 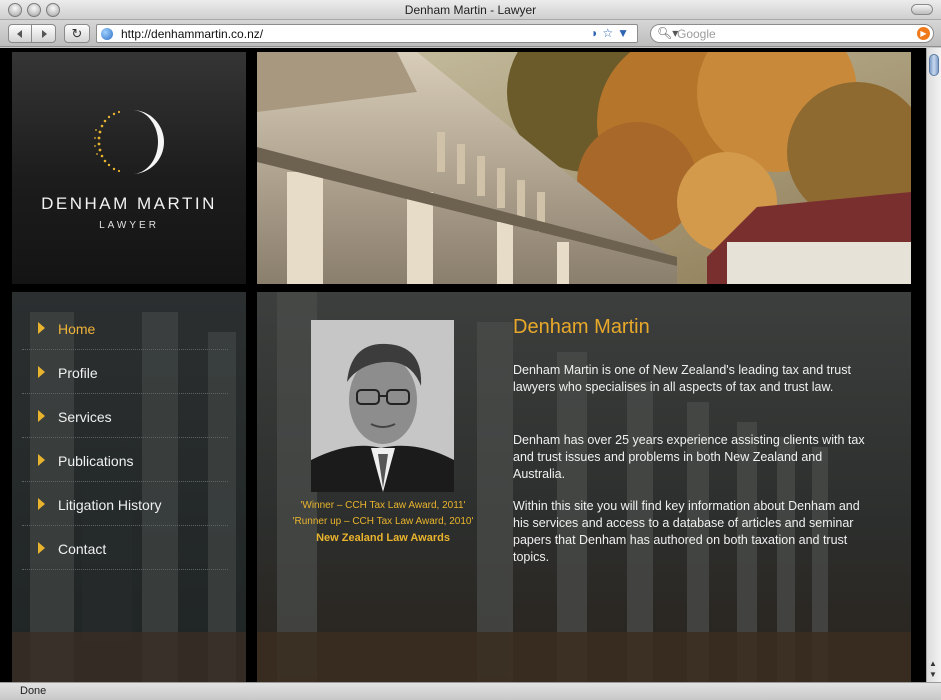 What do you see at coordinates (125, 548) in the screenshot?
I see `nav-item-contact: Contact` at bounding box center [125, 548].